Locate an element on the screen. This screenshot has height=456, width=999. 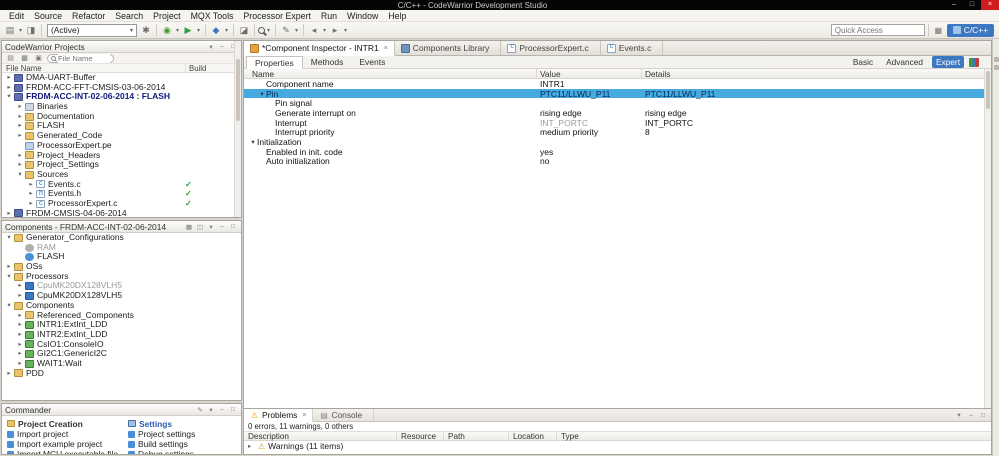
tree-item: Documentation is located at coordinates (118, 117).